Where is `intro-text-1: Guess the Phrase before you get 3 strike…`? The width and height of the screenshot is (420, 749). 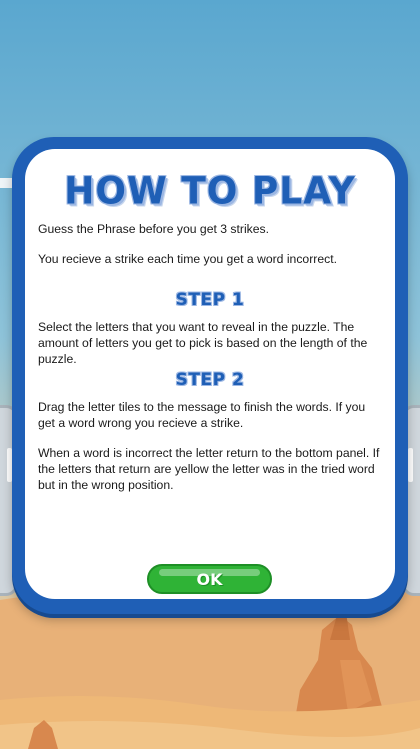
intro-text-1: Guess the Phrase before you get 3 strike… is located at coordinates (154, 229).